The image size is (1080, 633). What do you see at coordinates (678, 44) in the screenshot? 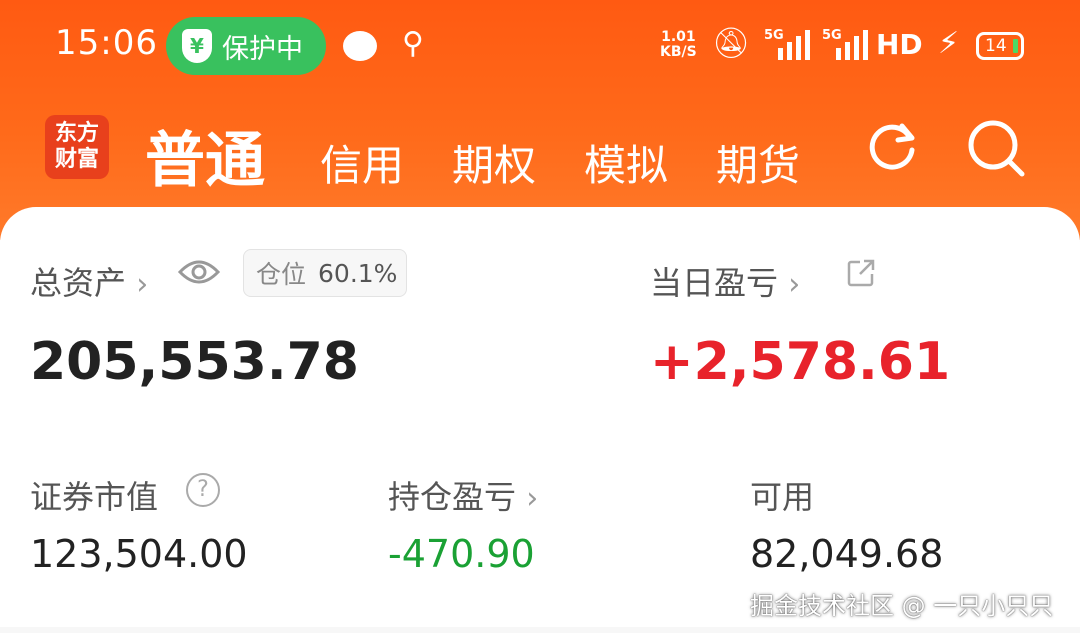
I see `network-speed: 1.01 KB/S` at bounding box center [678, 44].